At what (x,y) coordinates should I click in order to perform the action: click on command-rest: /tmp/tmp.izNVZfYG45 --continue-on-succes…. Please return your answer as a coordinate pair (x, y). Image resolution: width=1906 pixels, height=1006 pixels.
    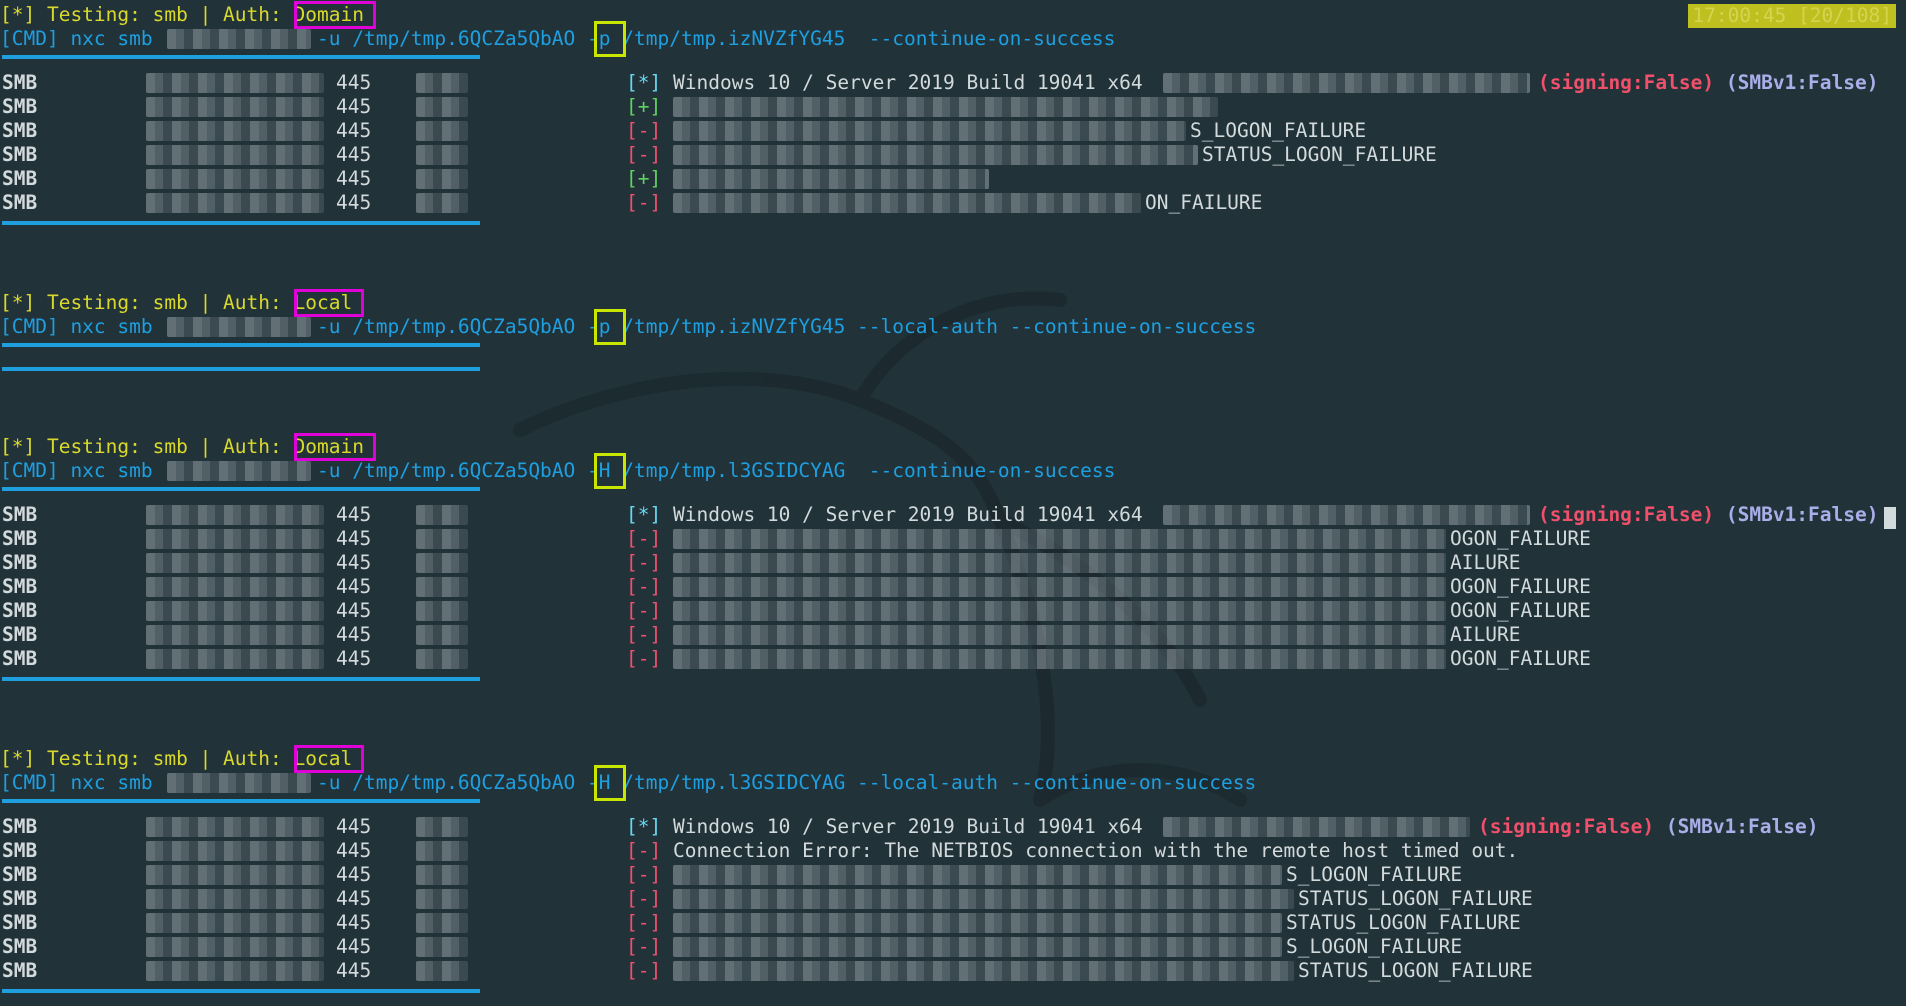
    Looking at the image, I should click on (863, 38).